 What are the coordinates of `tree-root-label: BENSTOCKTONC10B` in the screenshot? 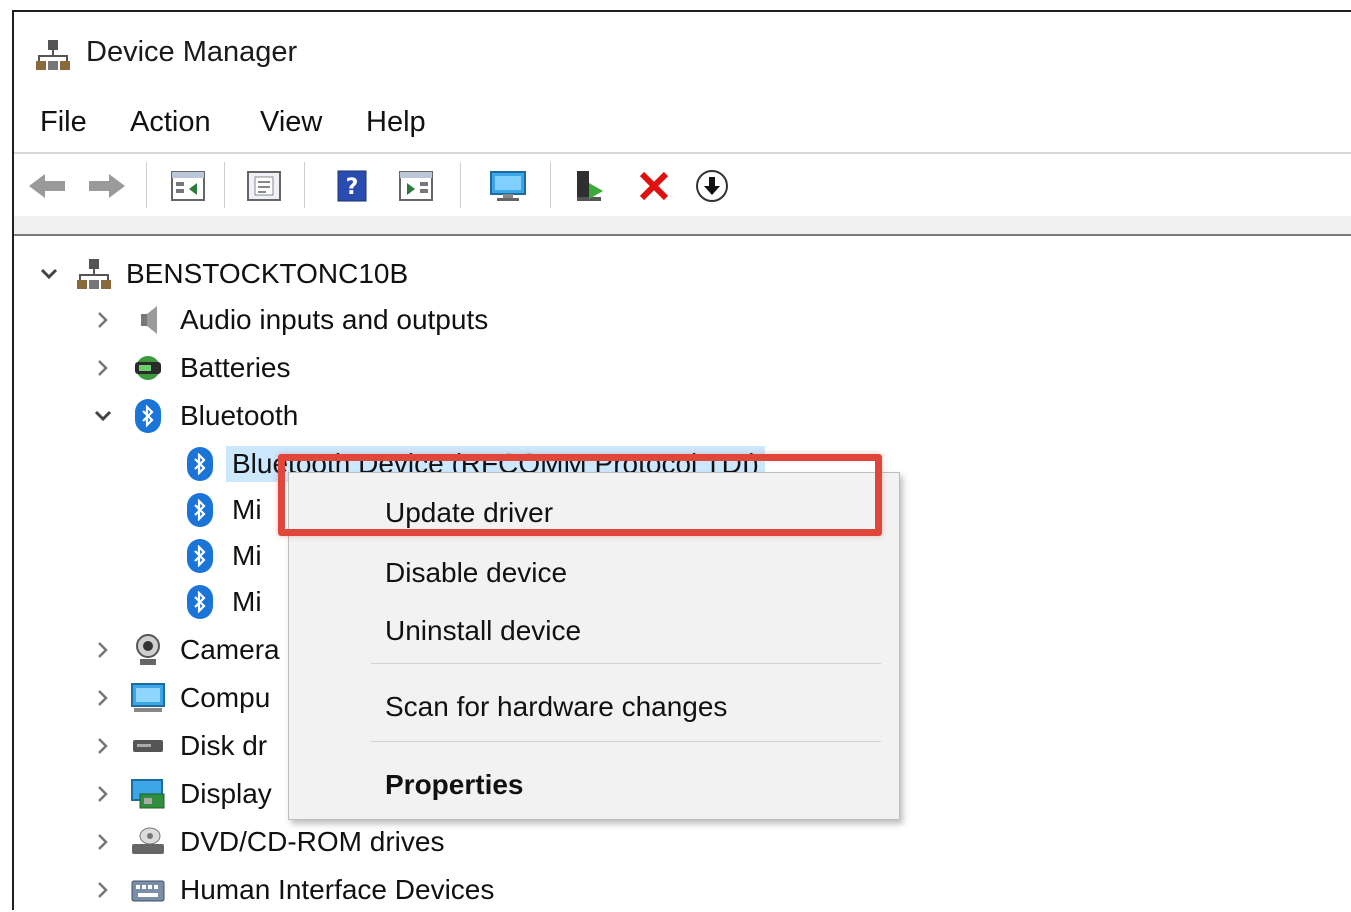 It's located at (267, 273).